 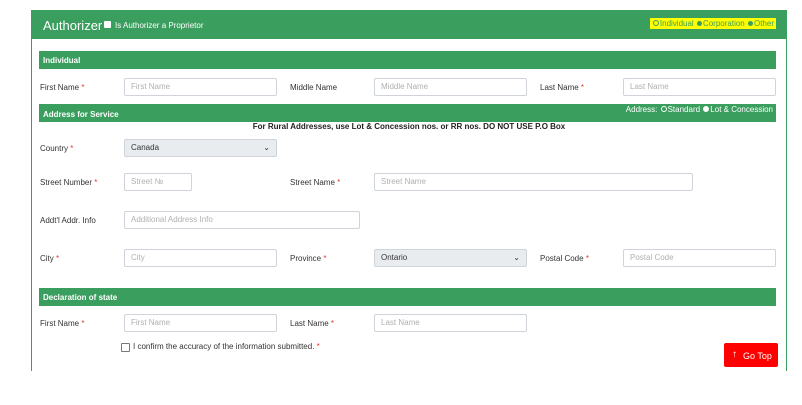 I want to click on declaration-section-title: Declaration of state, so click(x=80, y=297).